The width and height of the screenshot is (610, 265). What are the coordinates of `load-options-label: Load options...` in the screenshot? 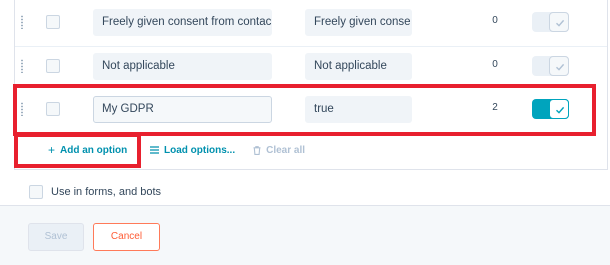 It's located at (200, 150).